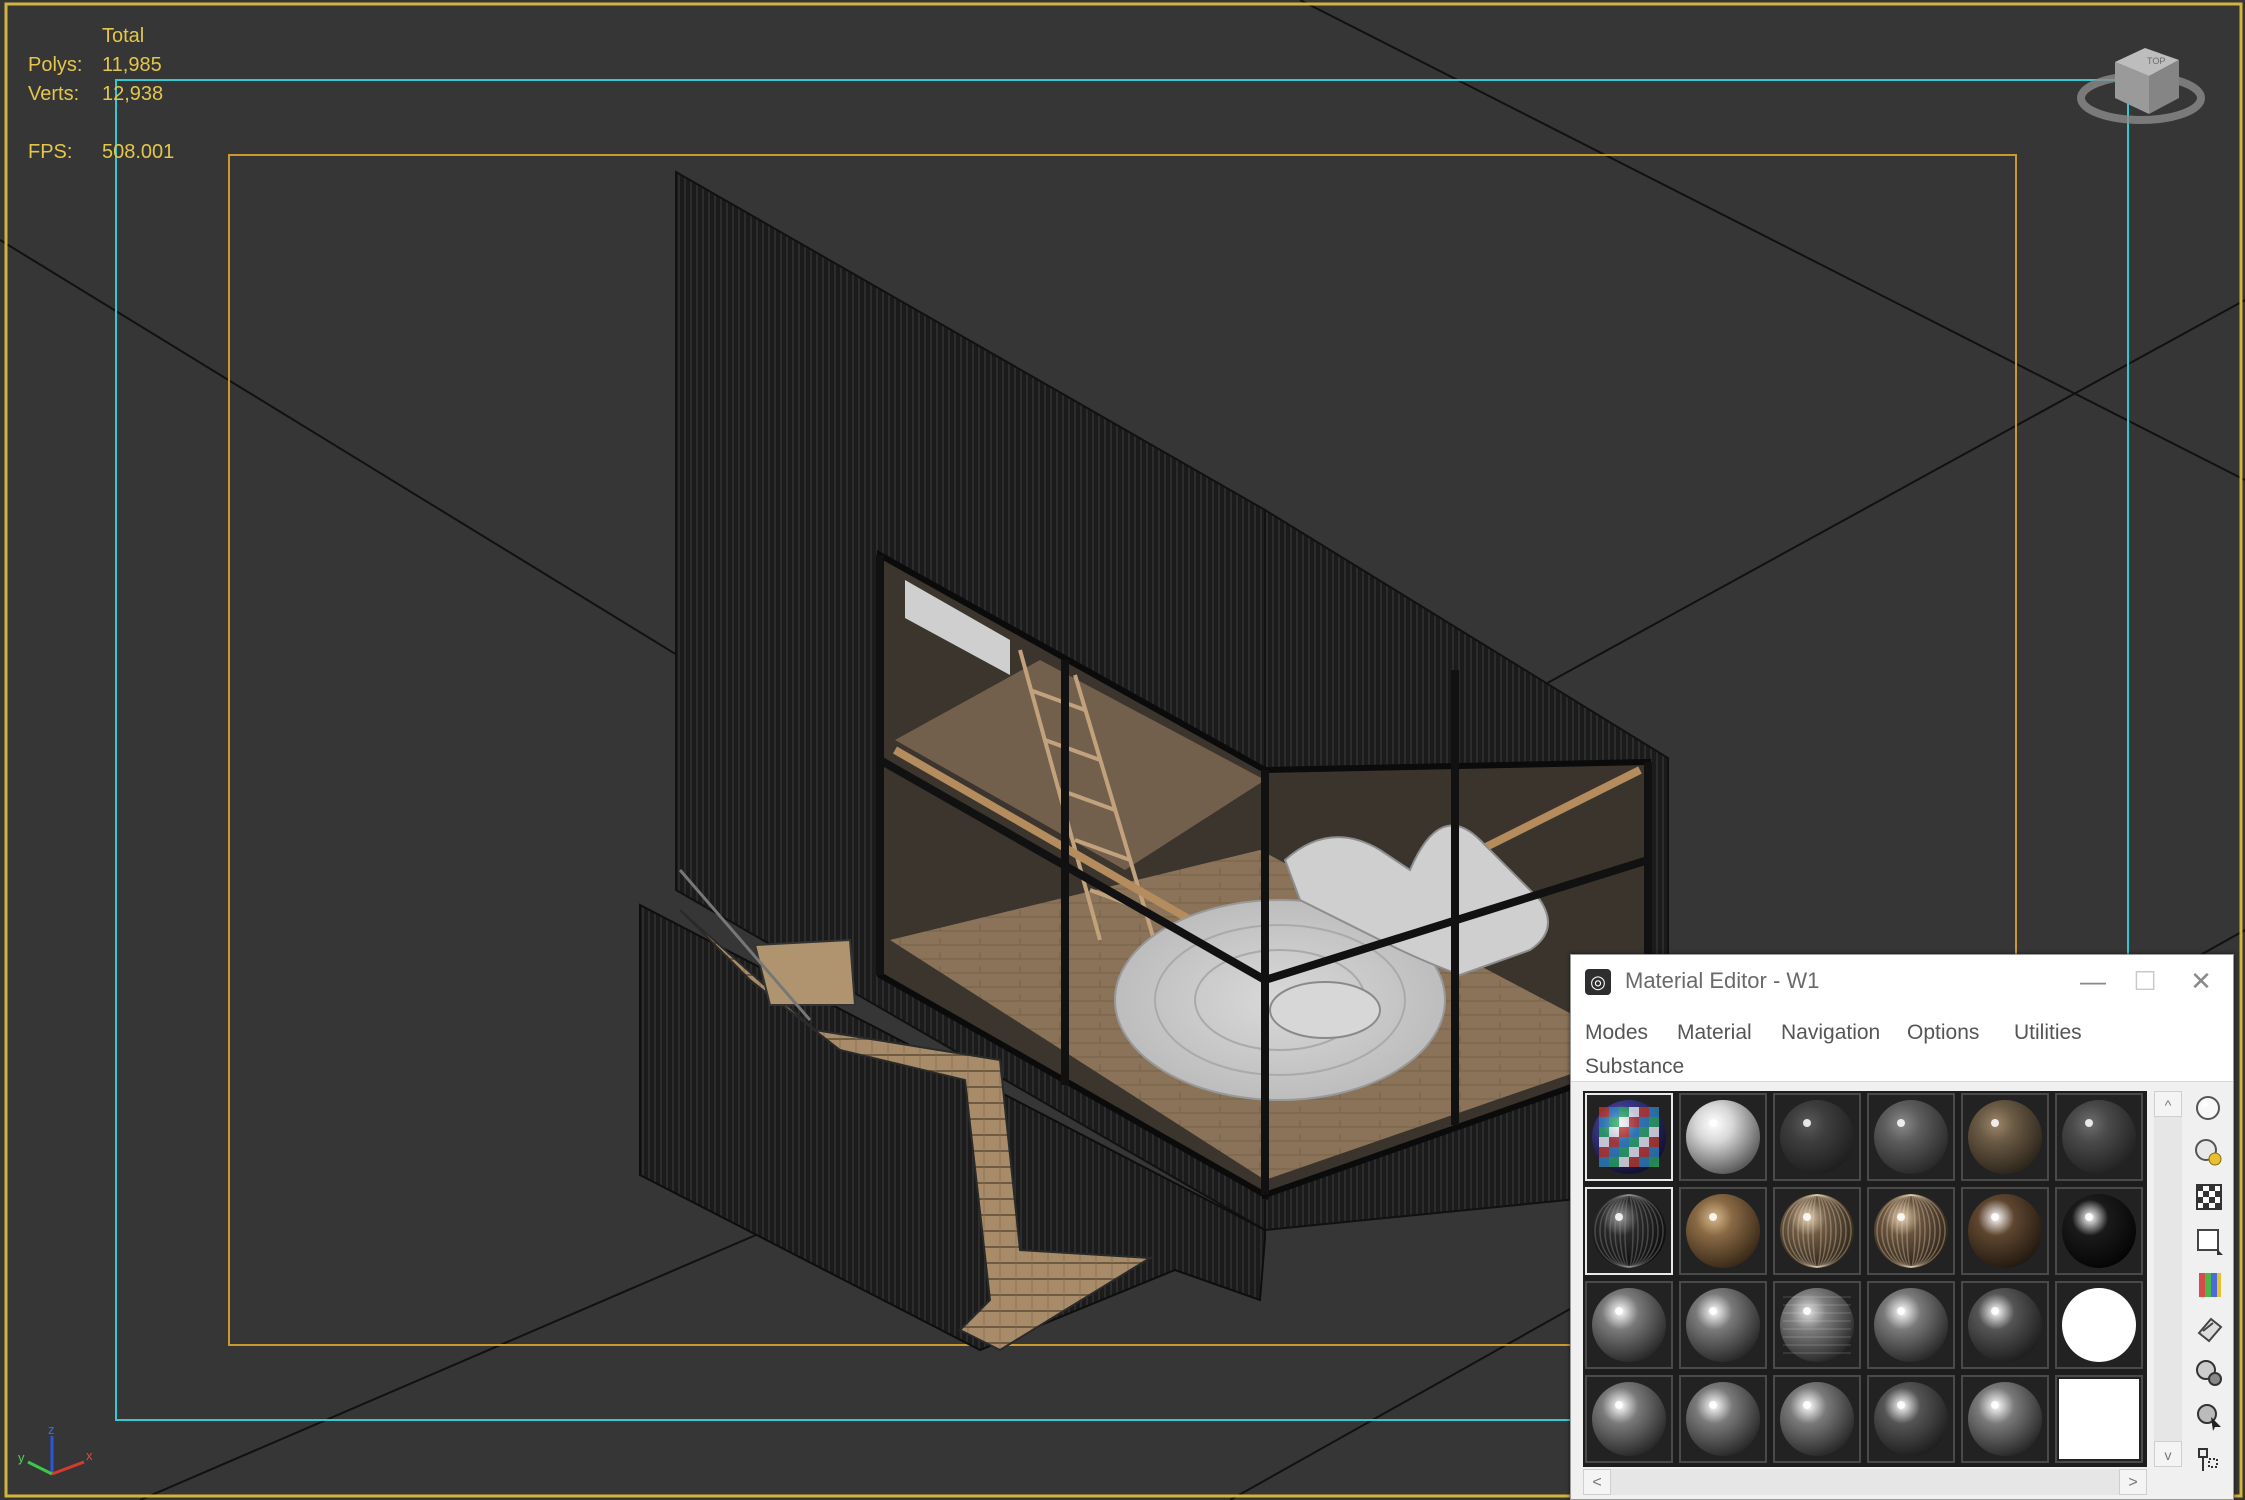  What do you see at coordinates (2155, 80) in the screenshot?
I see `viewcube-icon: TOP` at bounding box center [2155, 80].